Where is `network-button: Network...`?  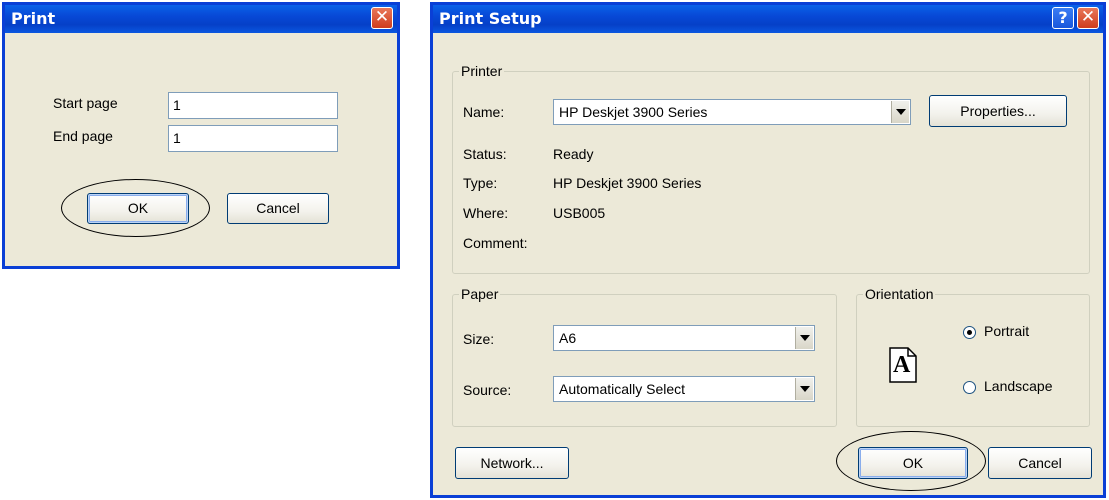 network-button: Network... is located at coordinates (512, 463).